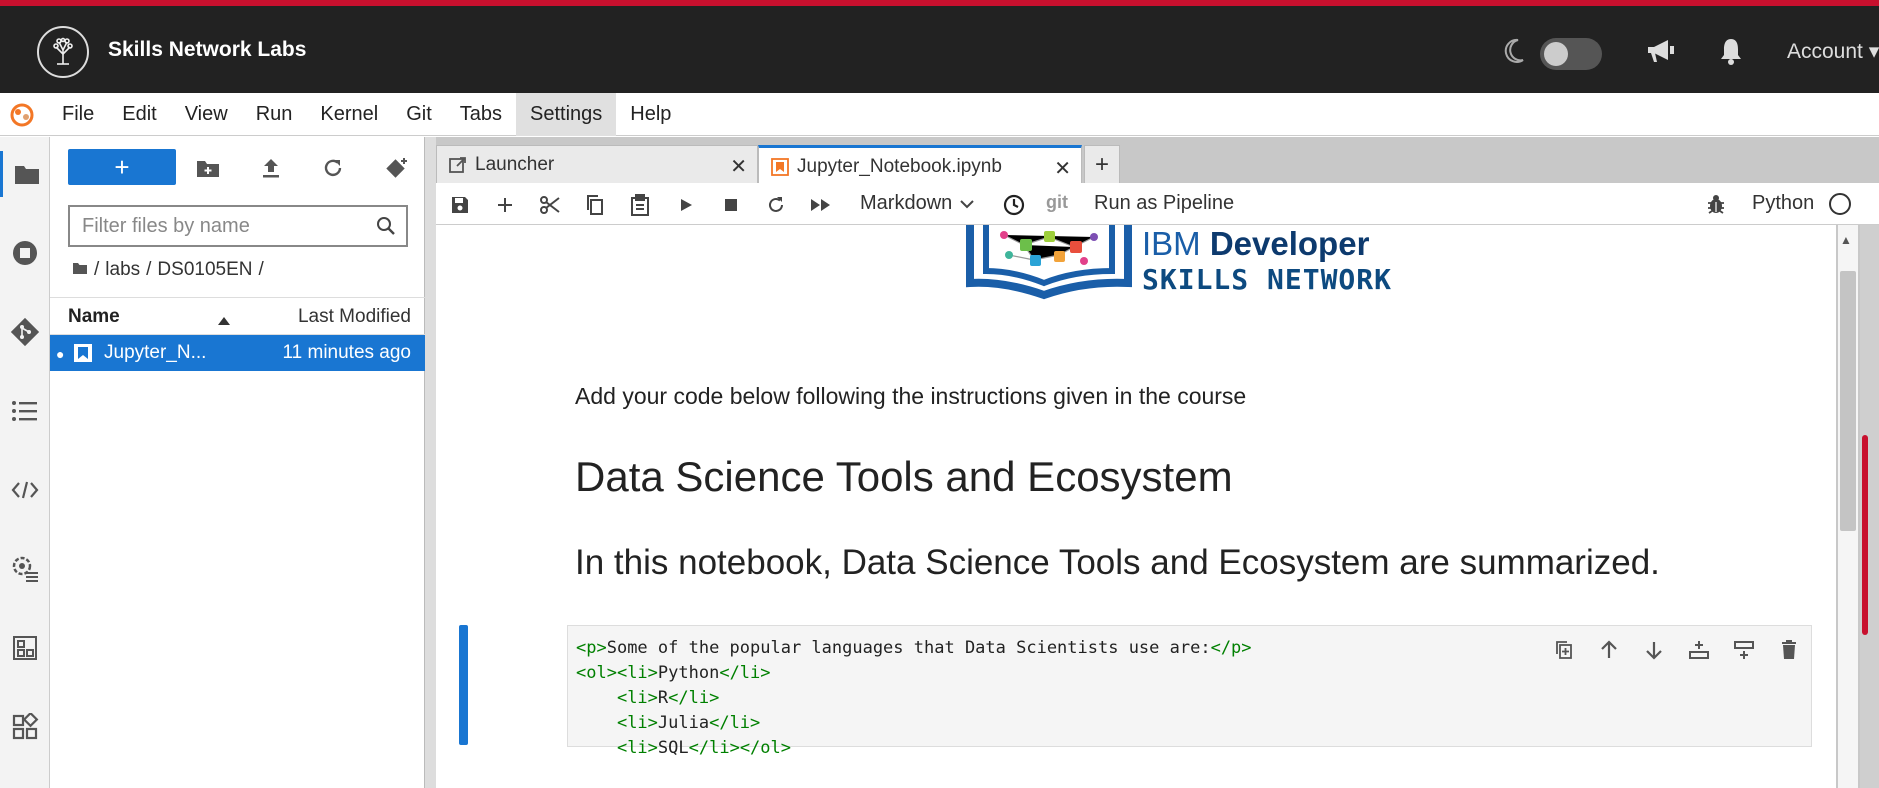  What do you see at coordinates (1164, 203) in the screenshot?
I see `run-as-pipeline-button: Run as Pipeline` at bounding box center [1164, 203].